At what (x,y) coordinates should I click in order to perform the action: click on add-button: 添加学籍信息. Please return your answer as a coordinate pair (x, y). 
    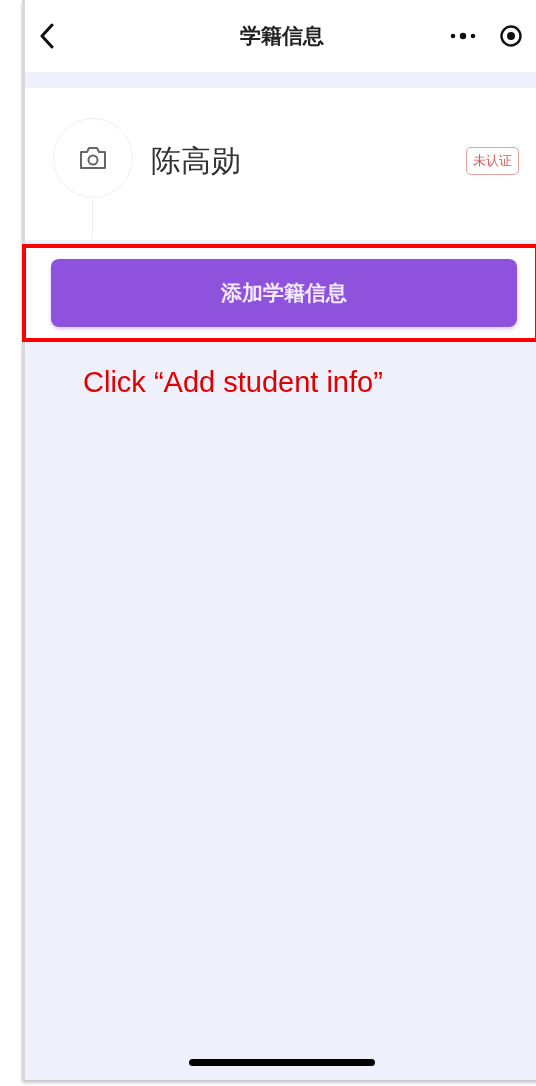
    Looking at the image, I should click on (284, 293).